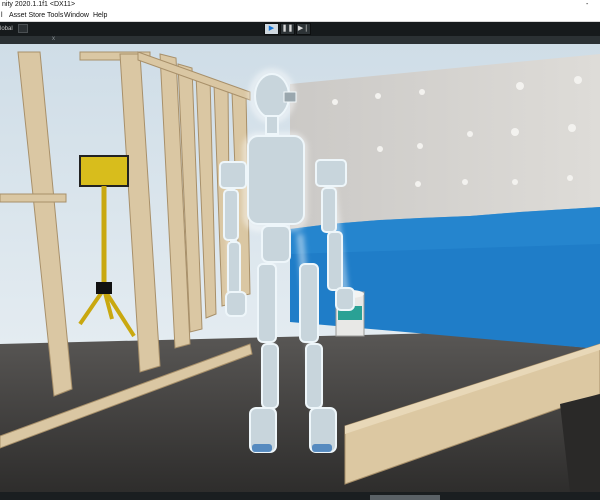 Image resolution: width=600 pixels, height=500 pixels. Describe the element at coordinates (39, 4) in the screenshot. I see `window-title: nity 2020.1.1f1 <DX11>` at that location.